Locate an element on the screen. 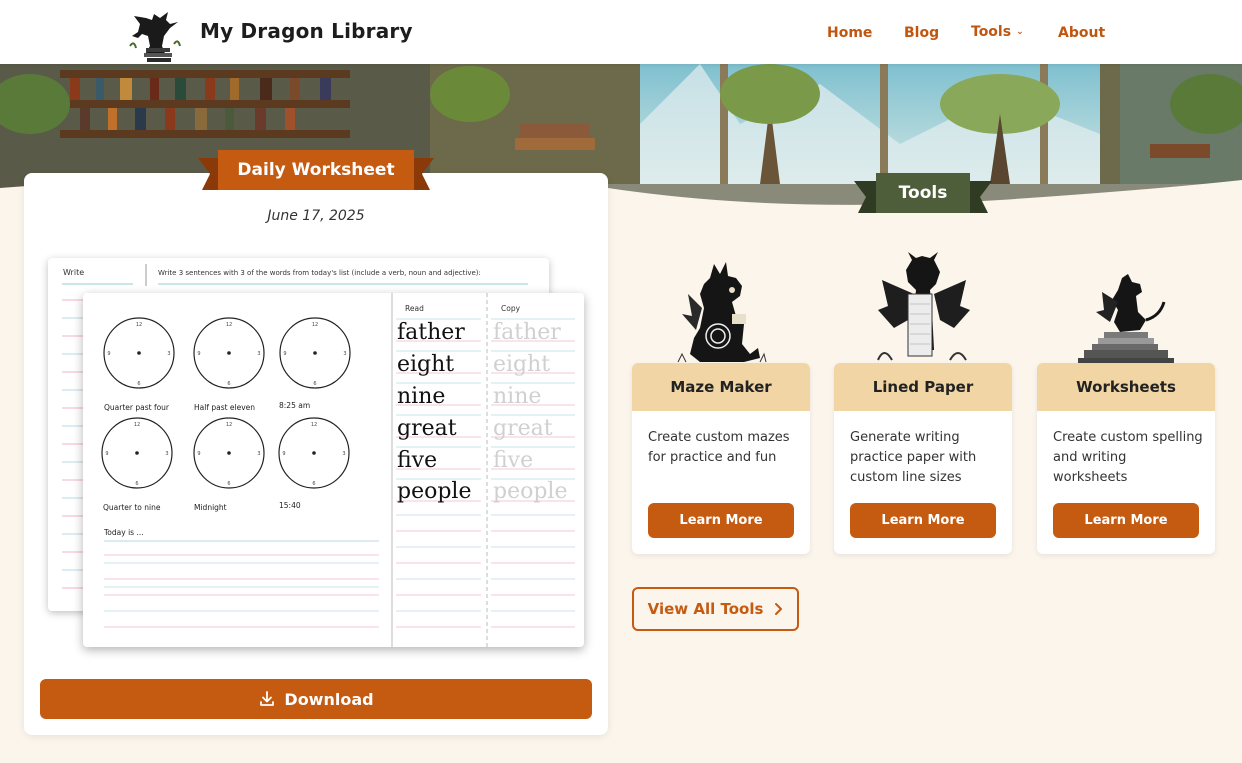 The width and height of the screenshot is (1242, 763). daily-worksheet-heading: Daily Worksheet is located at coordinates (316, 170).